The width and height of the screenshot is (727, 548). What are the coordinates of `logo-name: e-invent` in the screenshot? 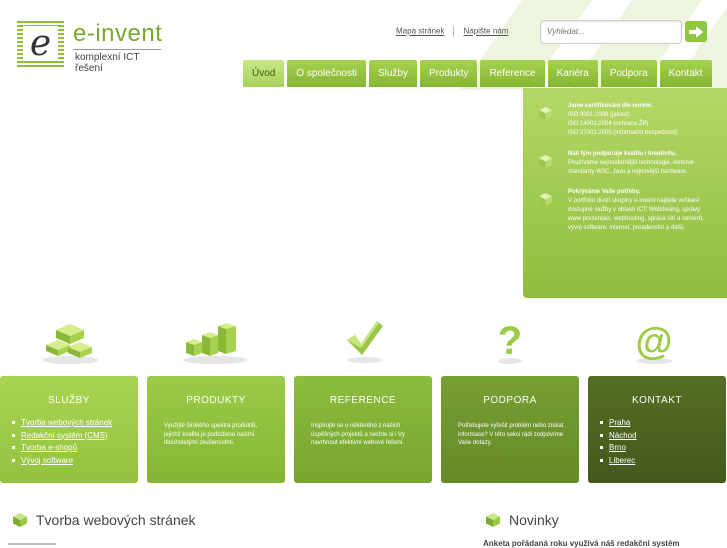 It's located at (118, 33).